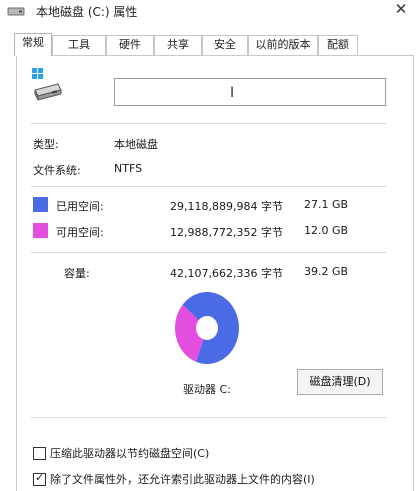  I want to click on free-space-swatch, so click(40, 230).